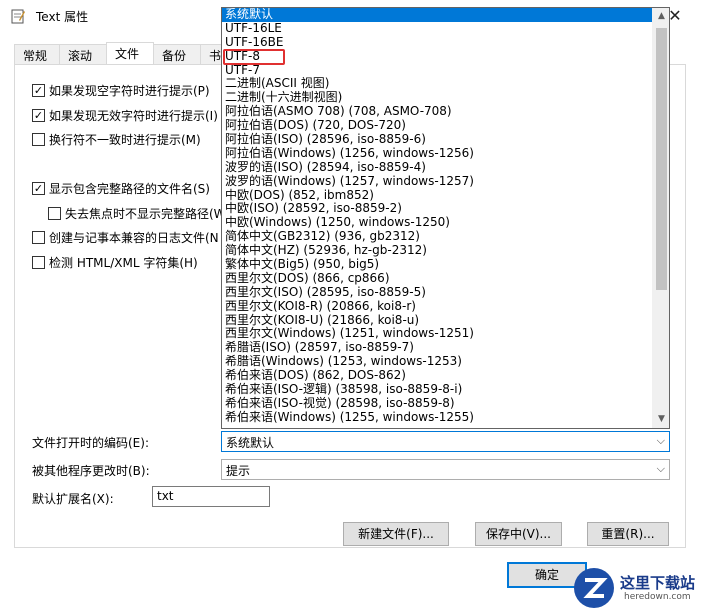 This screenshot has height=611, width=703. I want to click on encoding-option: UTF-8, so click(437, 56).